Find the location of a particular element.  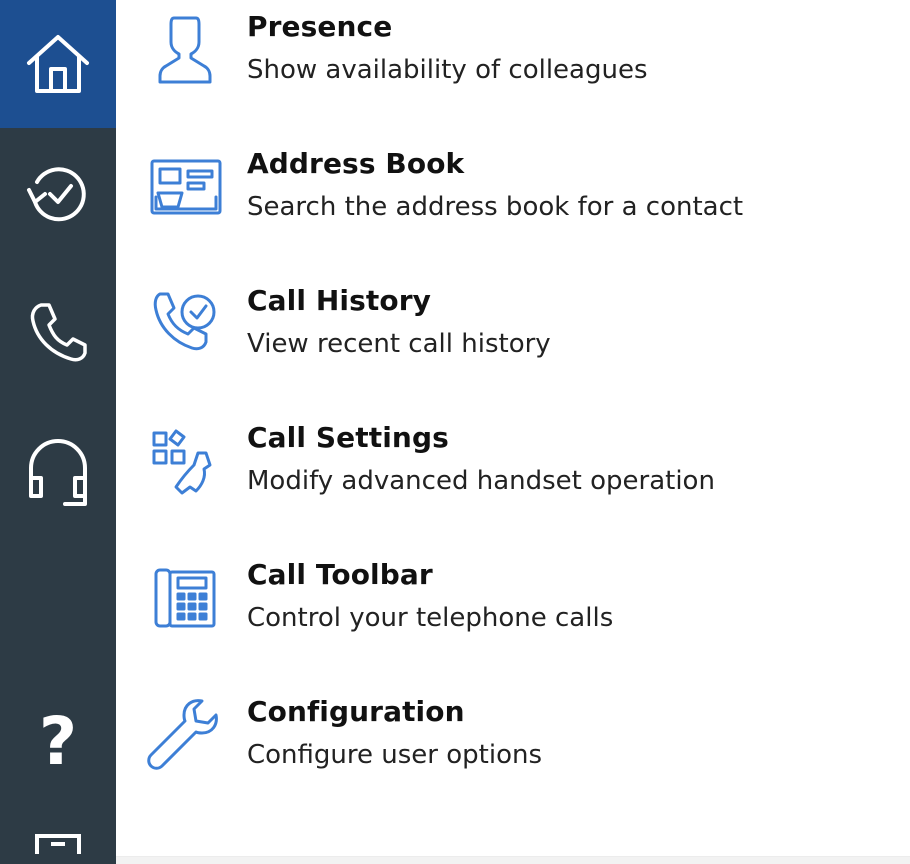

wrench-icon is located at coordinates (186, 733).